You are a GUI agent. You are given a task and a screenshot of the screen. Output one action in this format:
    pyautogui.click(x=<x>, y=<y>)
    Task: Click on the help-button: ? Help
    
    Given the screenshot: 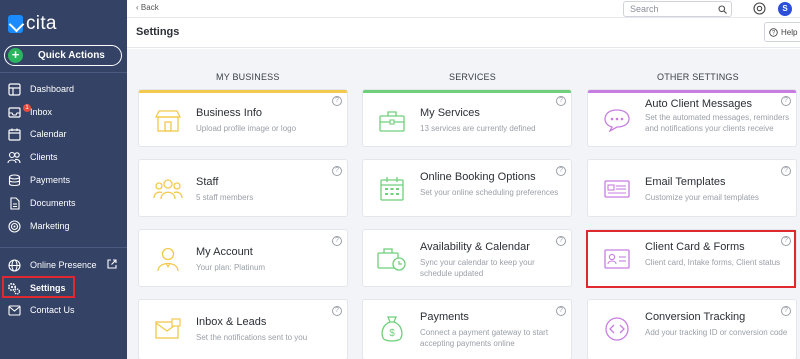 What is the action you would take?
    pyautogui.click(x=782, y=32)
    